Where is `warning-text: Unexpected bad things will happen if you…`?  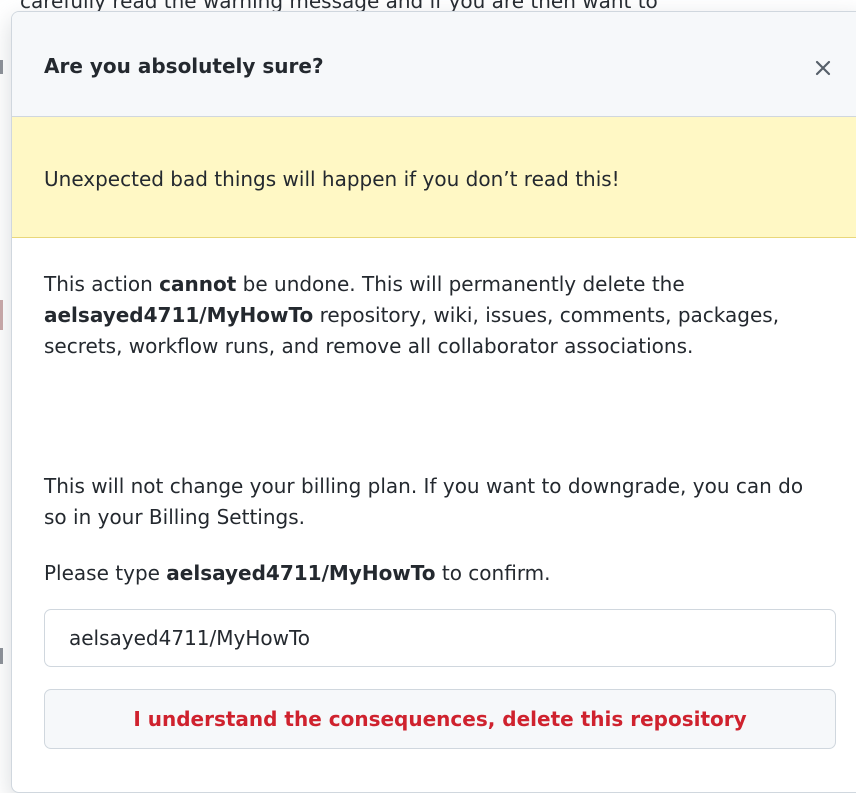 warning-text: Unexpected bad things will happen if you… is located at coordinates (332, 179).